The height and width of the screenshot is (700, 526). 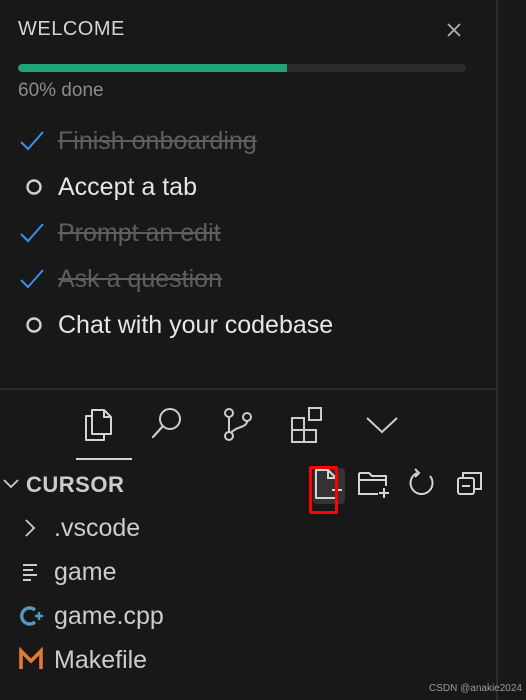 What do you see at coordinates (374, 484) in the screenshot?
I see `new-folder-icon` at bounding box center [374, 484].